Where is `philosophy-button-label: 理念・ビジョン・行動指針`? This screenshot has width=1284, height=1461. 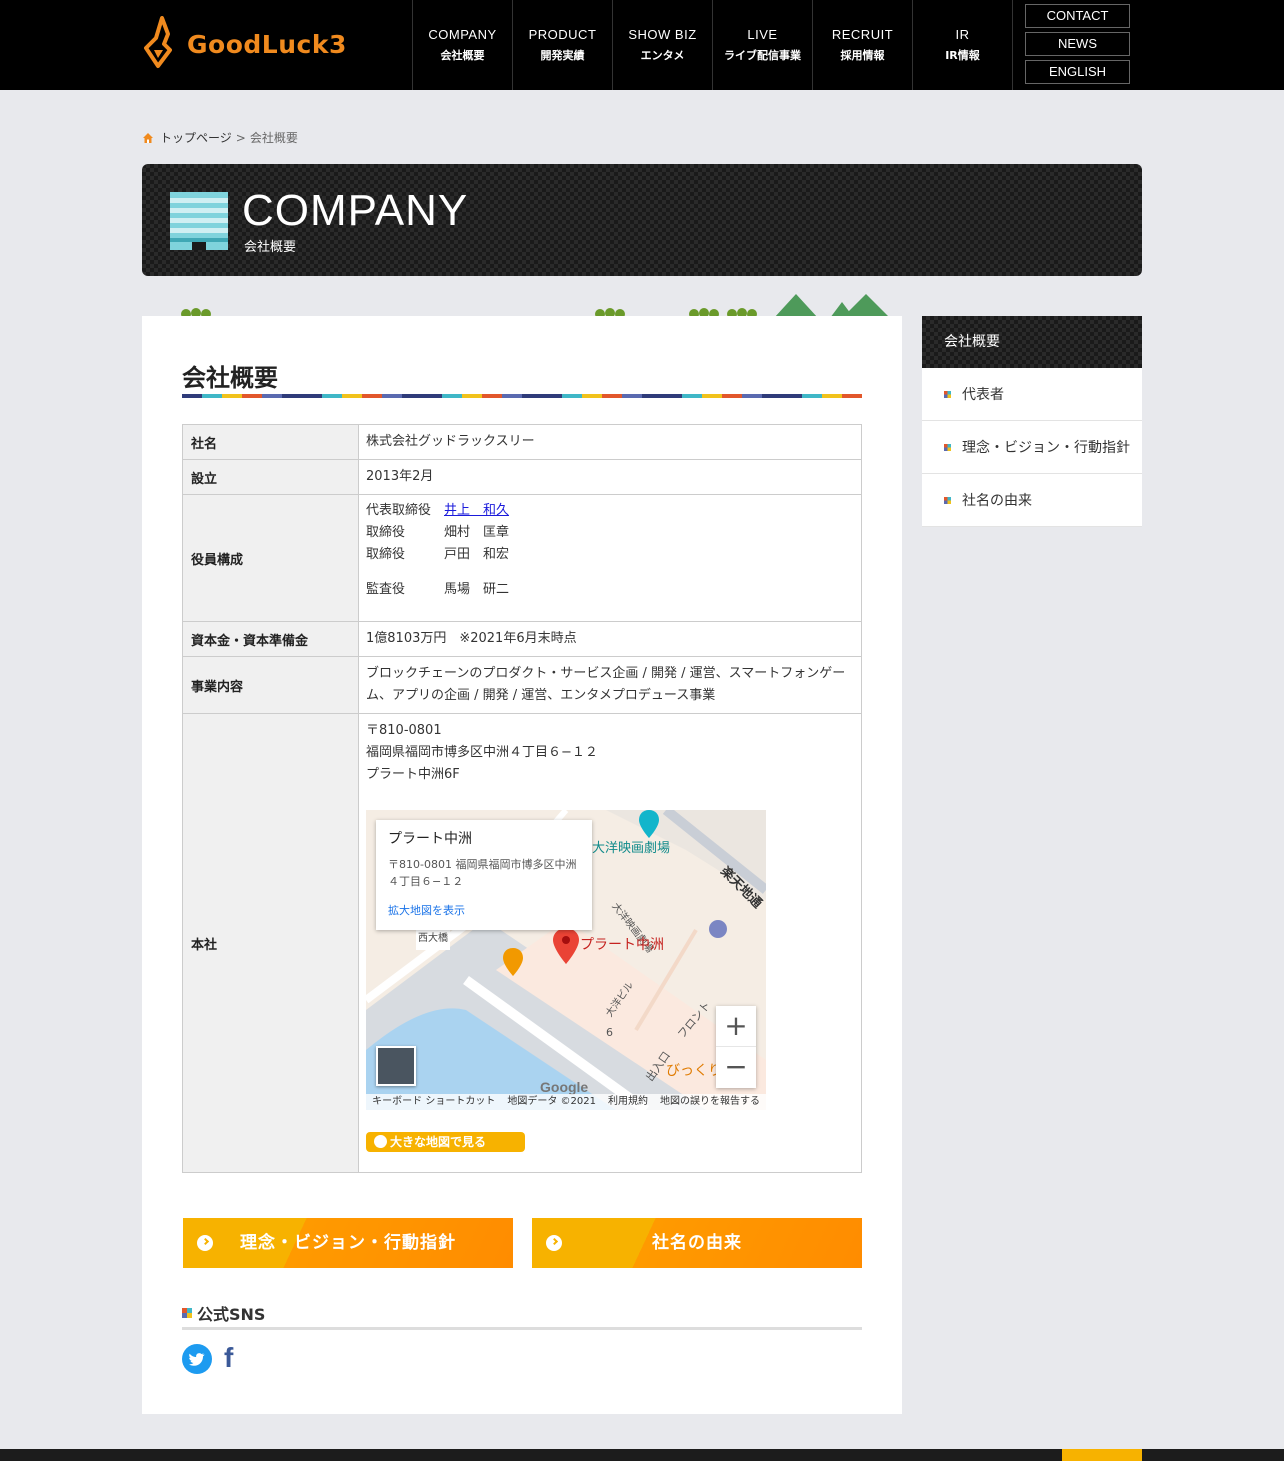 philosophy-button-label: 理念・ビジョン・行動指針 is located at coordinates (348, 1243).